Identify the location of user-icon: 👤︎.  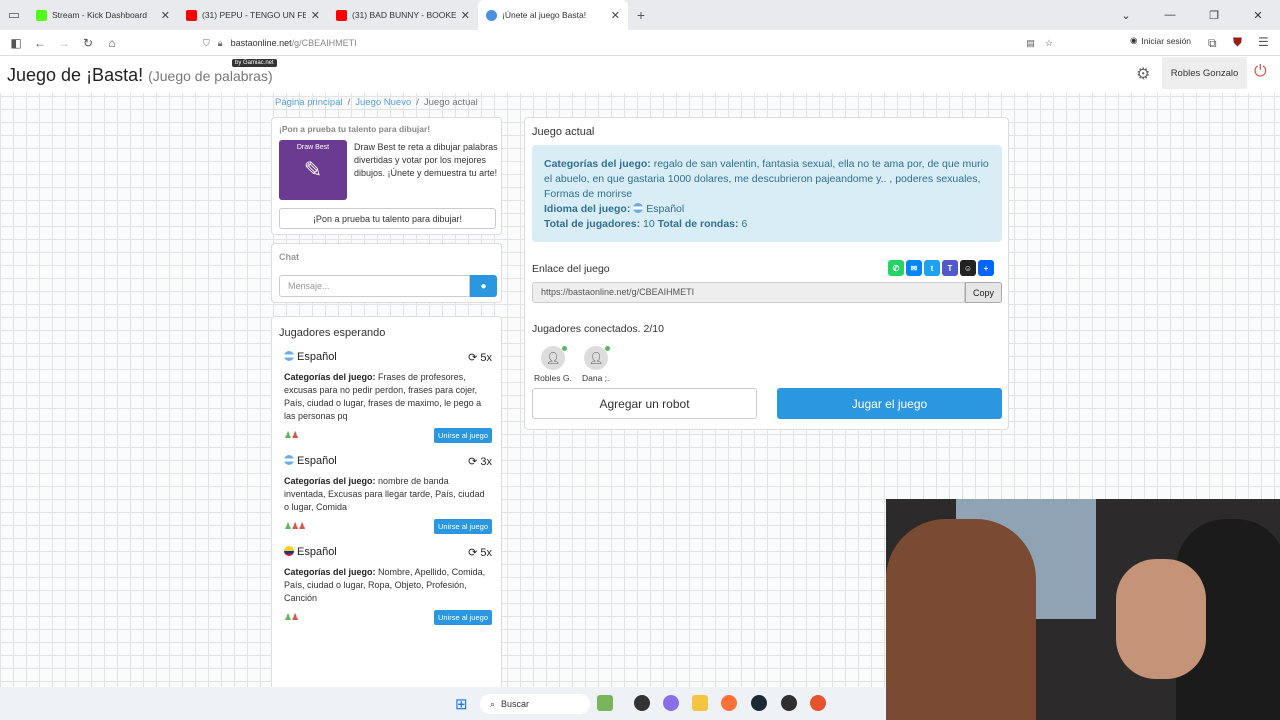
(553, 358).